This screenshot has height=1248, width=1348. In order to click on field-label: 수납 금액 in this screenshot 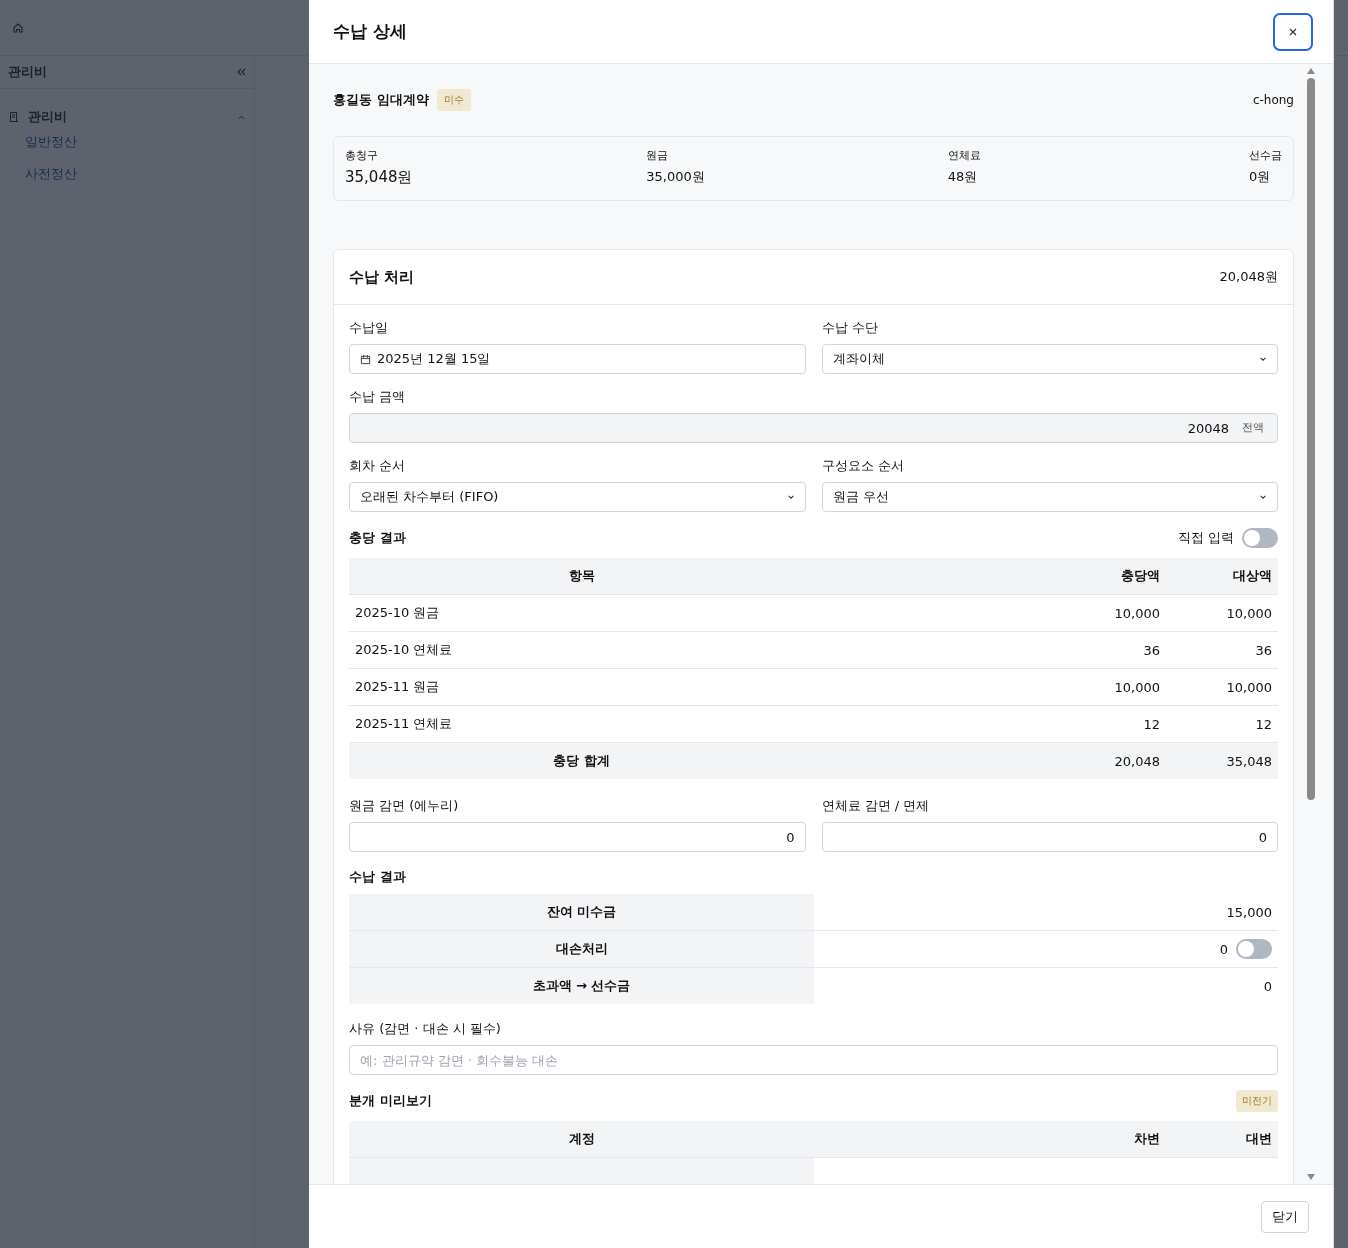, I will do `click(378, 396)`.